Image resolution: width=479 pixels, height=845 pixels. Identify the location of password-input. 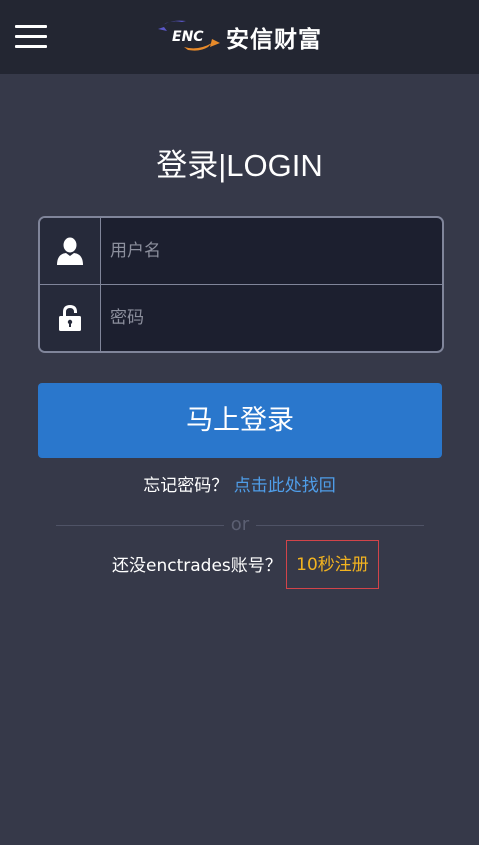
(271, 318).